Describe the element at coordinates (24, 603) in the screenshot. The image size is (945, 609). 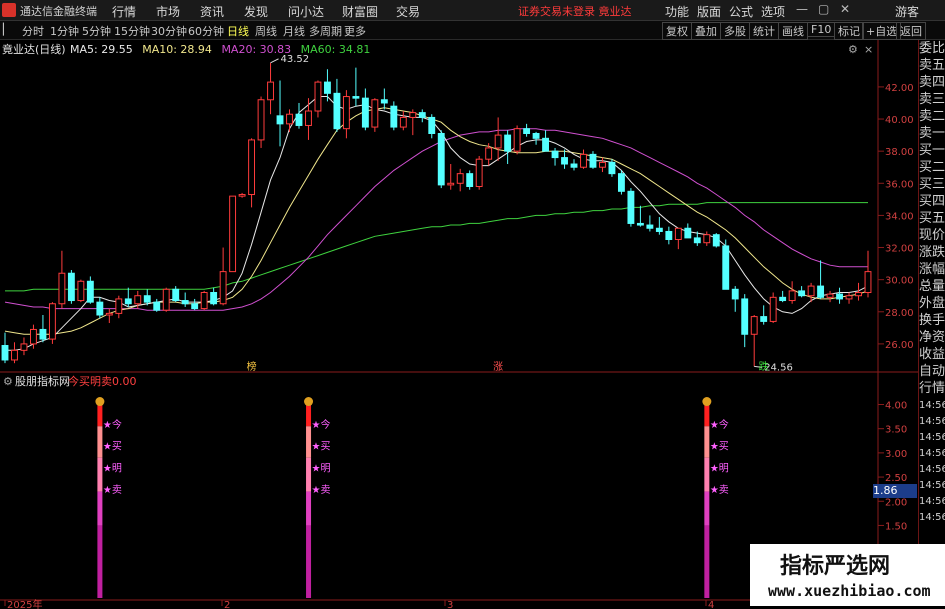
I see `x-tick-label: 2025年` at that location.